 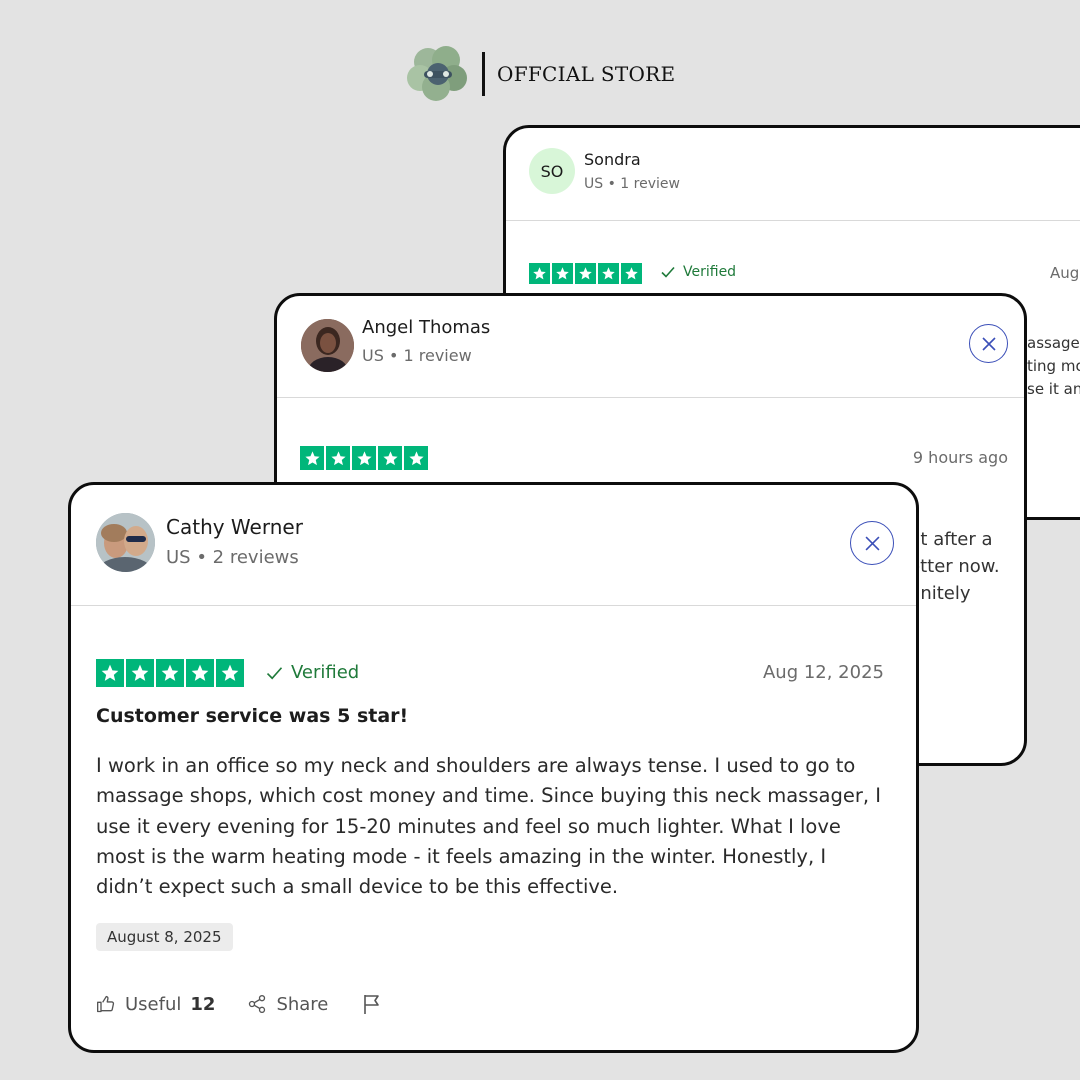 What do you see at coordinates (1053, 389) in the screenshot?
I see `partial-text: se it an` at bounding box center [1053, 389].